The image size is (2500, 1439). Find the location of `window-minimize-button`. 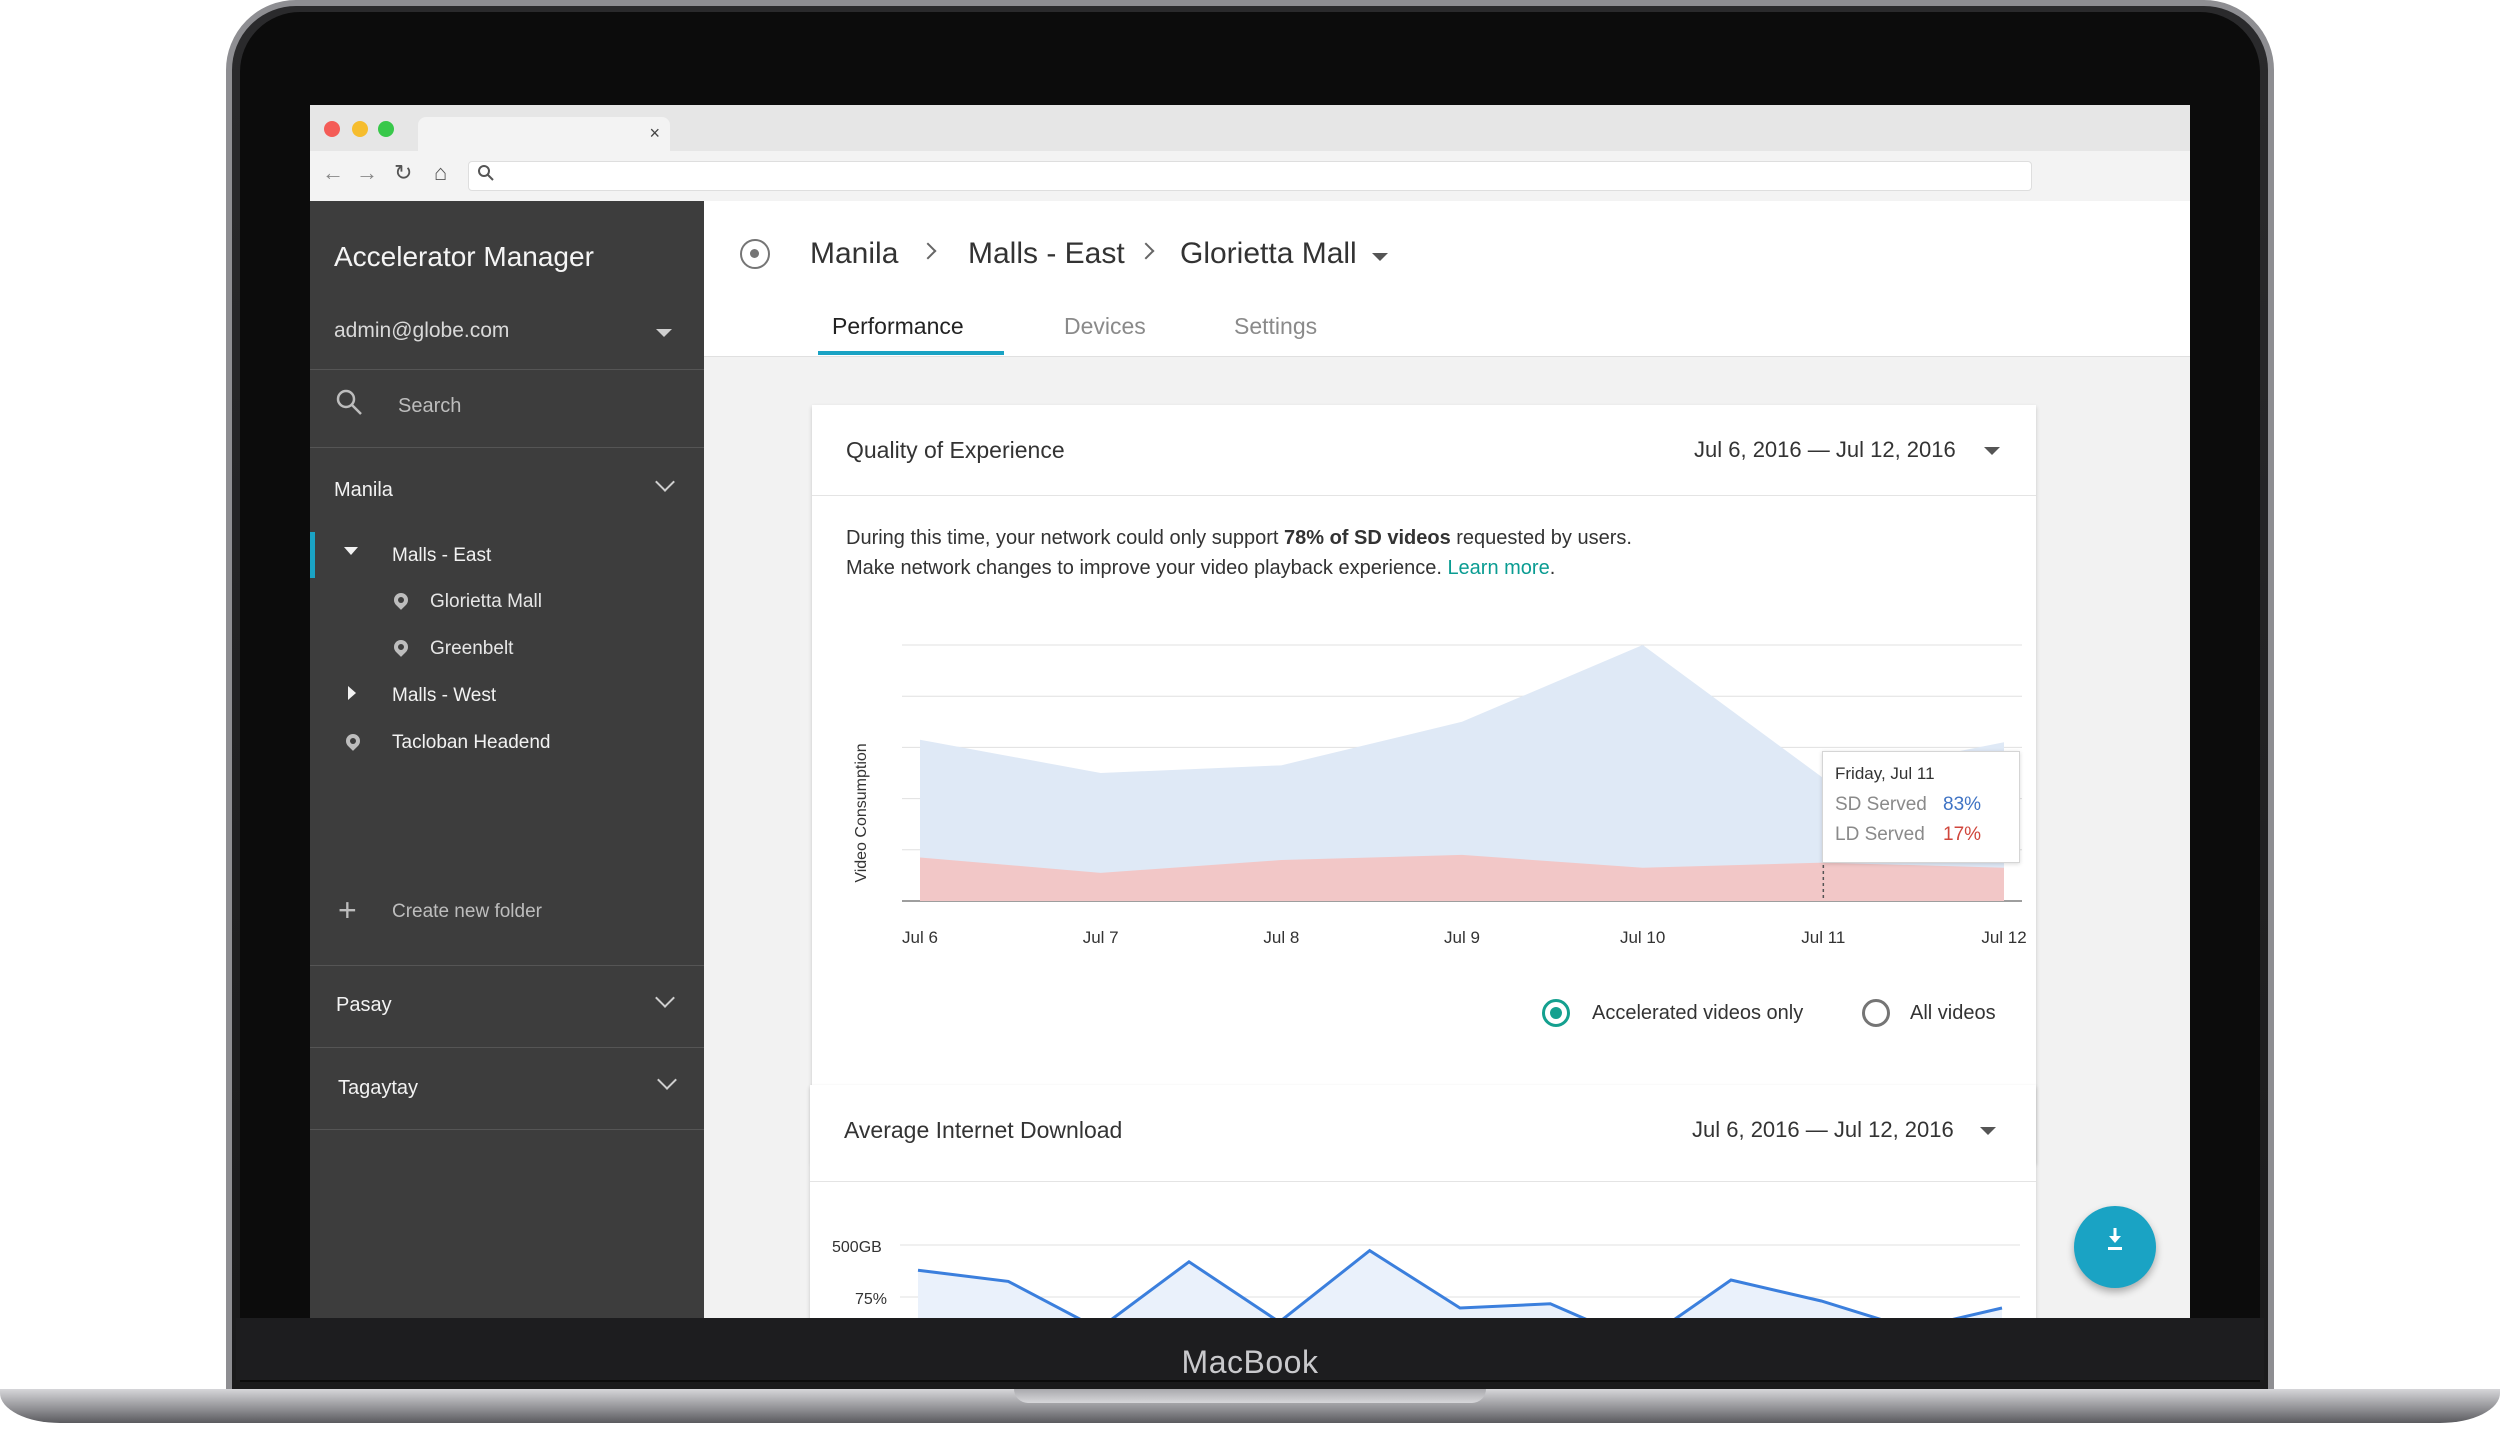

window-minimize-button is located at coordinates (360, 129).